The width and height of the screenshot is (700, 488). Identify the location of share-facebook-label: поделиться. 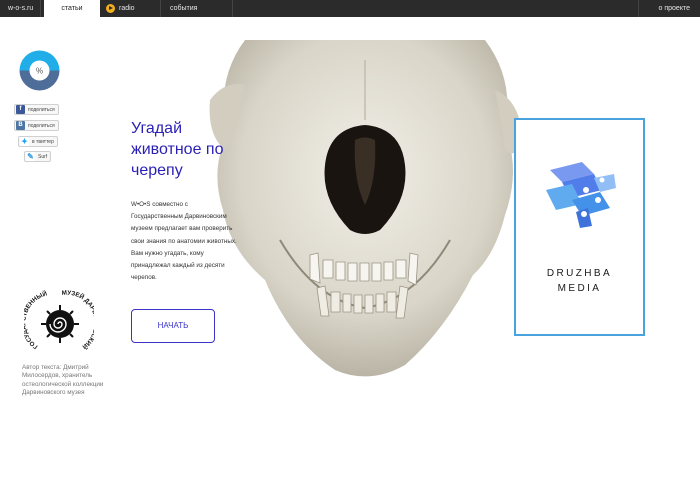
(41, 109).